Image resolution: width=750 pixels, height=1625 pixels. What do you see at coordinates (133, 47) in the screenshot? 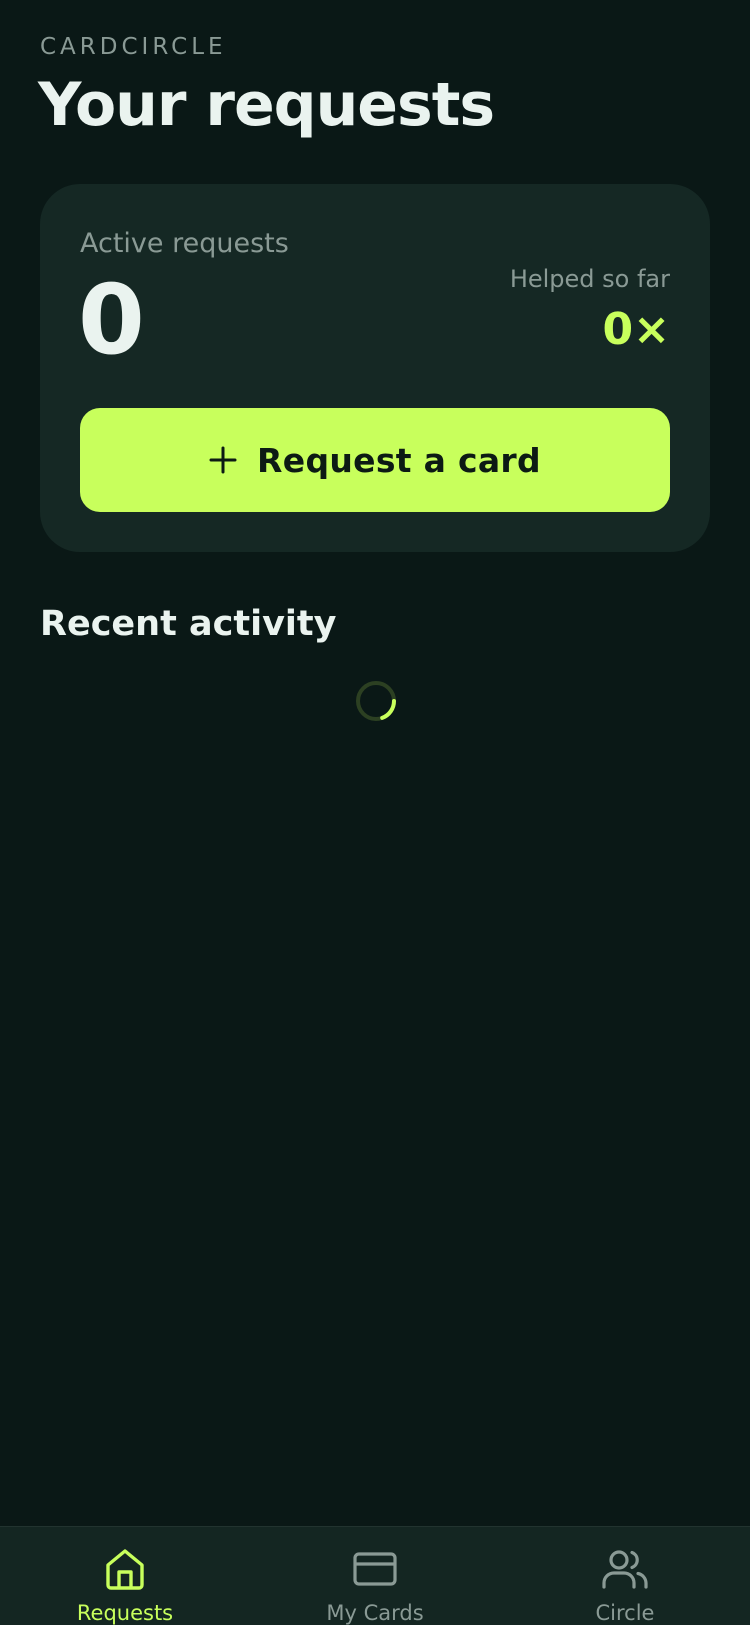
I see `app-brand: CARDCIRCLE` at bounding box center [133, 47].